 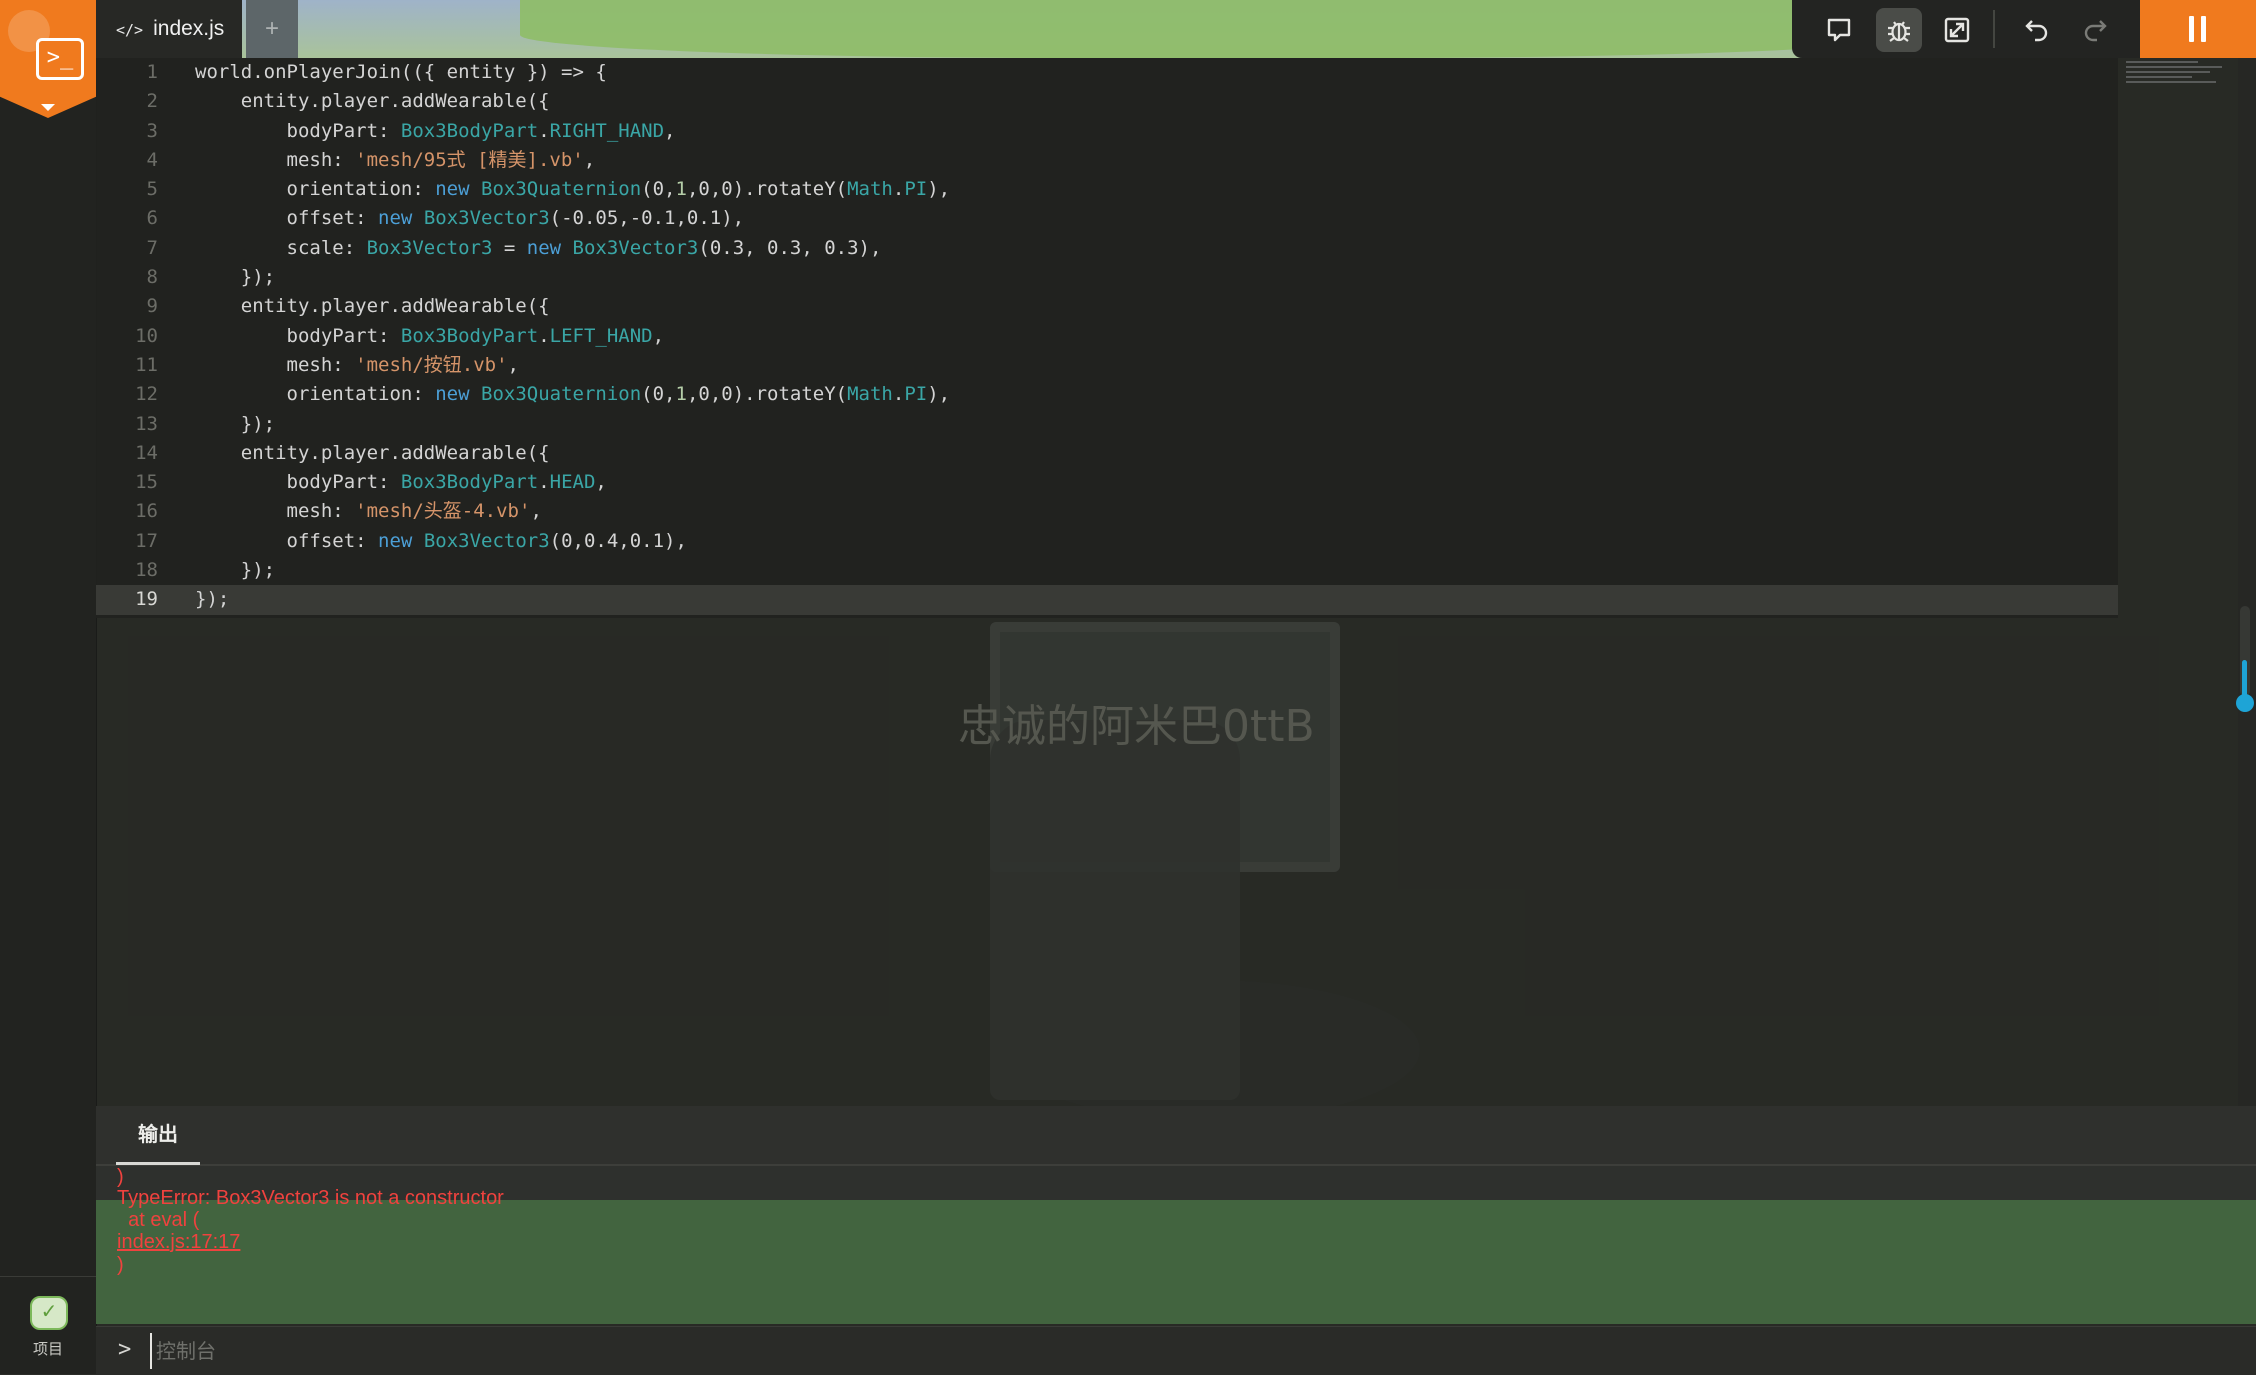 What do you see at coordinates (601, 335) in the screenshot?
I see `code-token: LEFT_HAND` at bounding box center [601, 335].